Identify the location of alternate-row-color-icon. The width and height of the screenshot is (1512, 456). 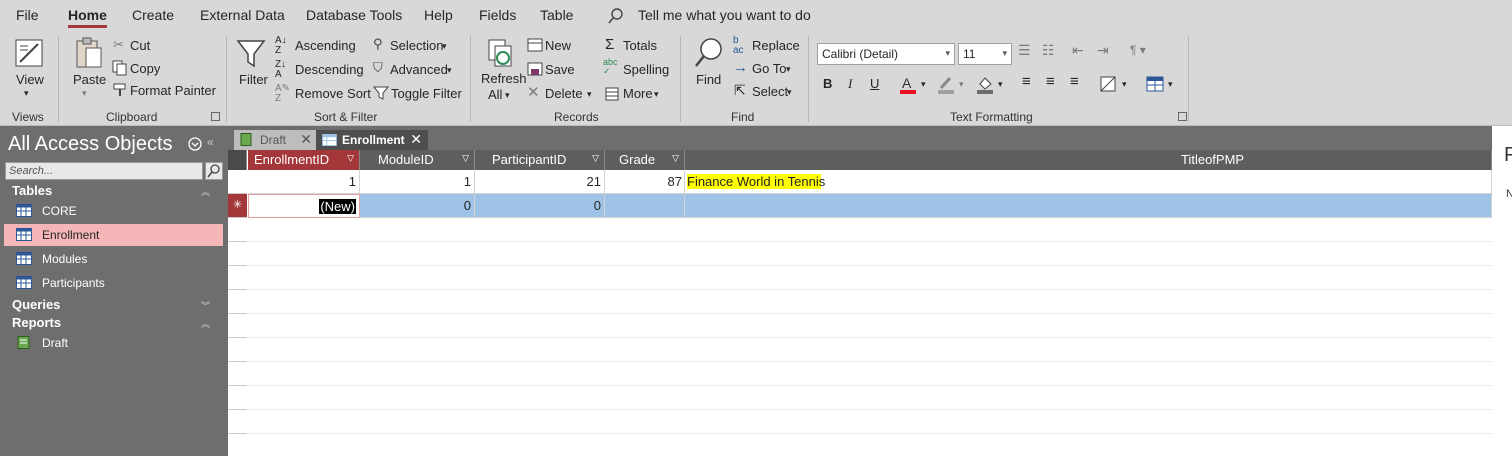
(1108, 84).